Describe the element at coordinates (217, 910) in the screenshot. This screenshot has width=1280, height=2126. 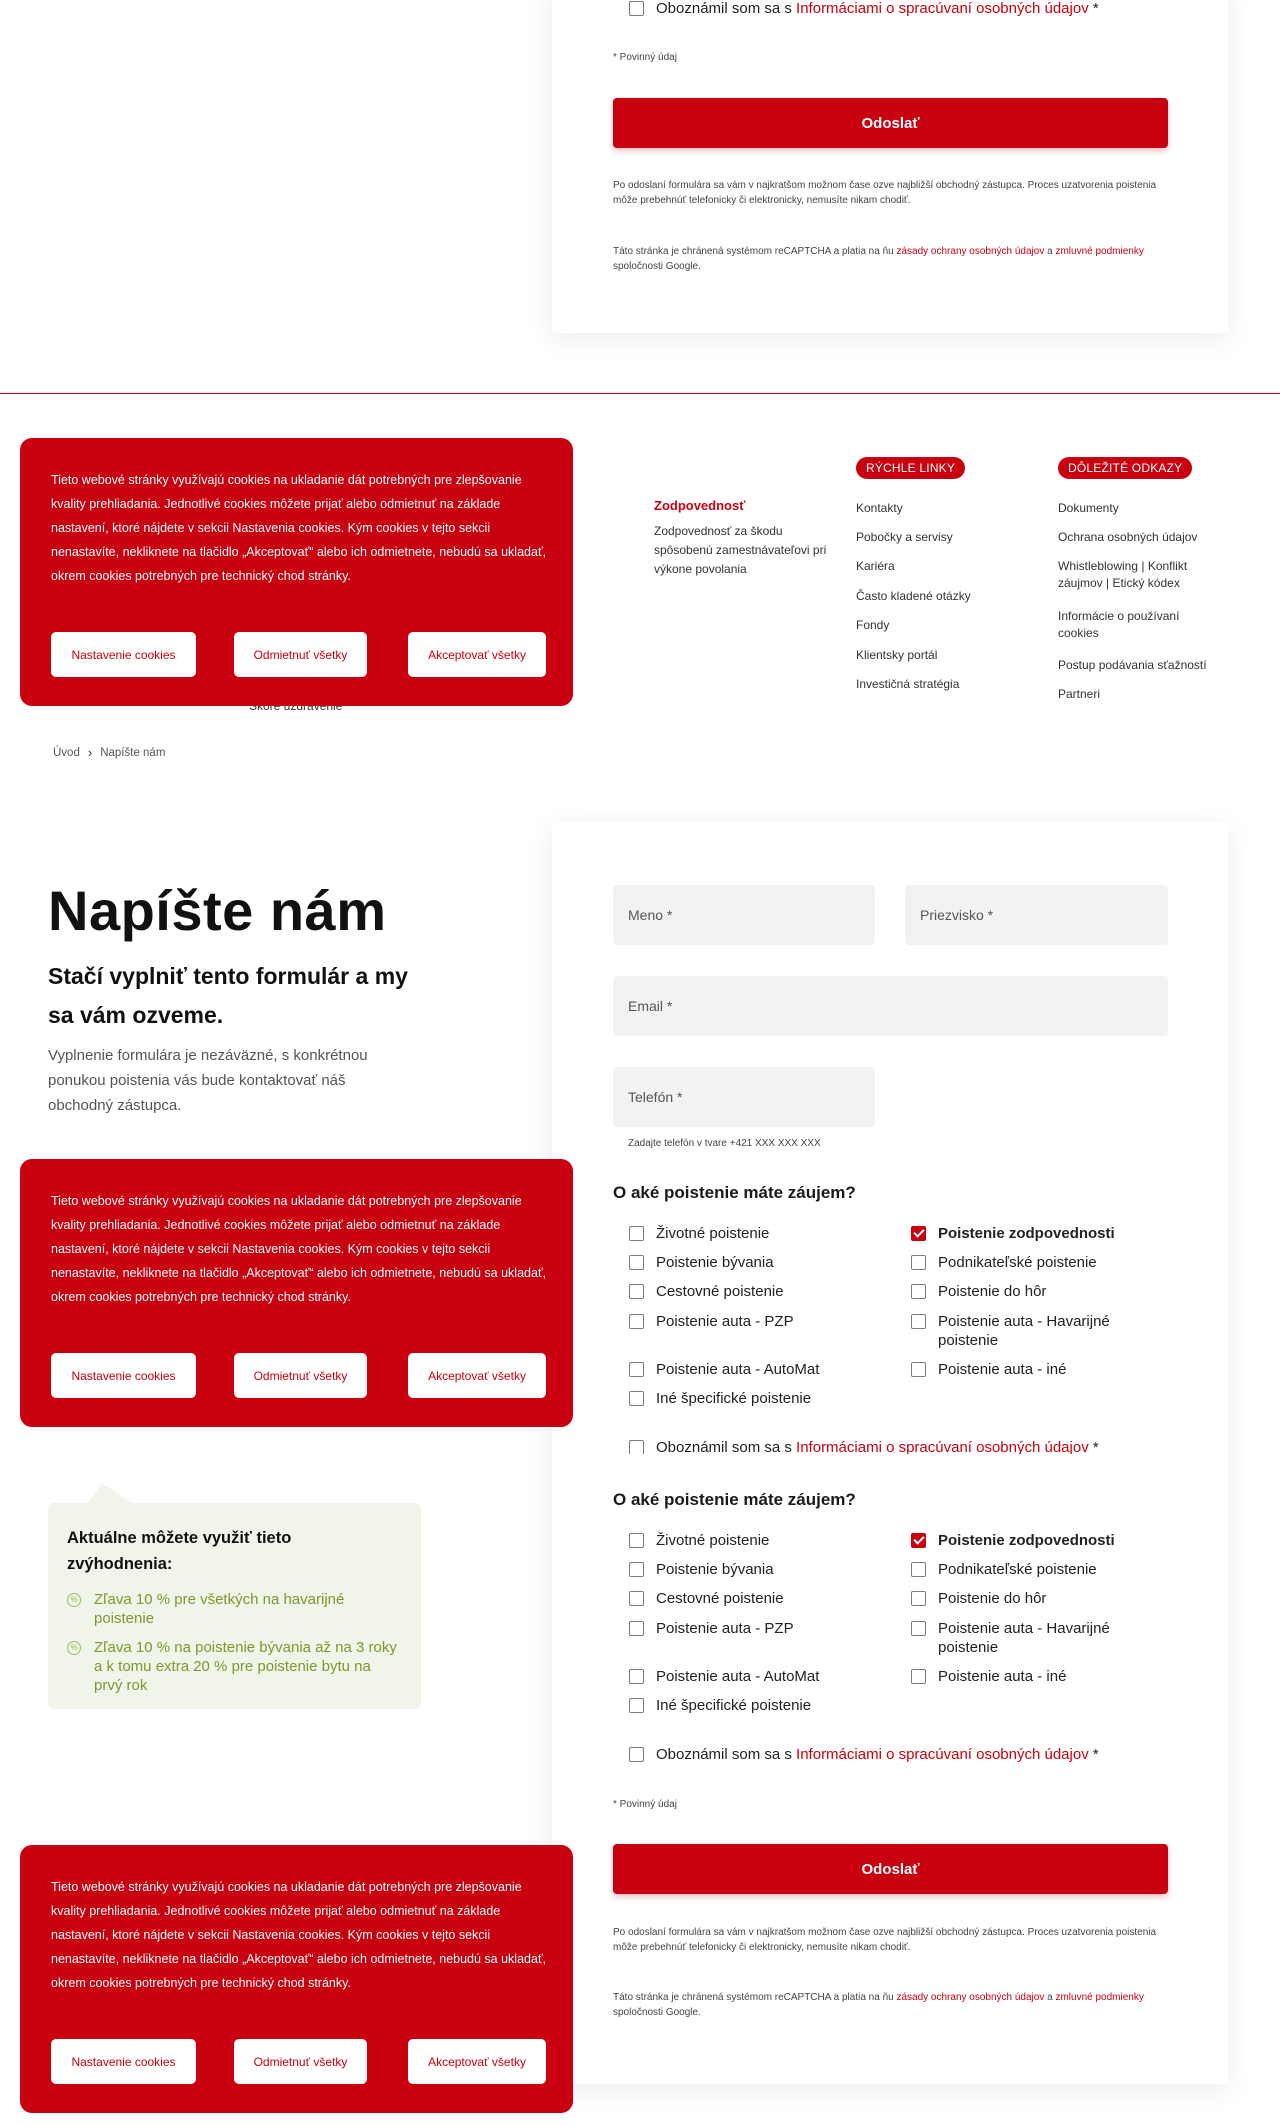
I see `page-title: Napíšte nám` at that location.